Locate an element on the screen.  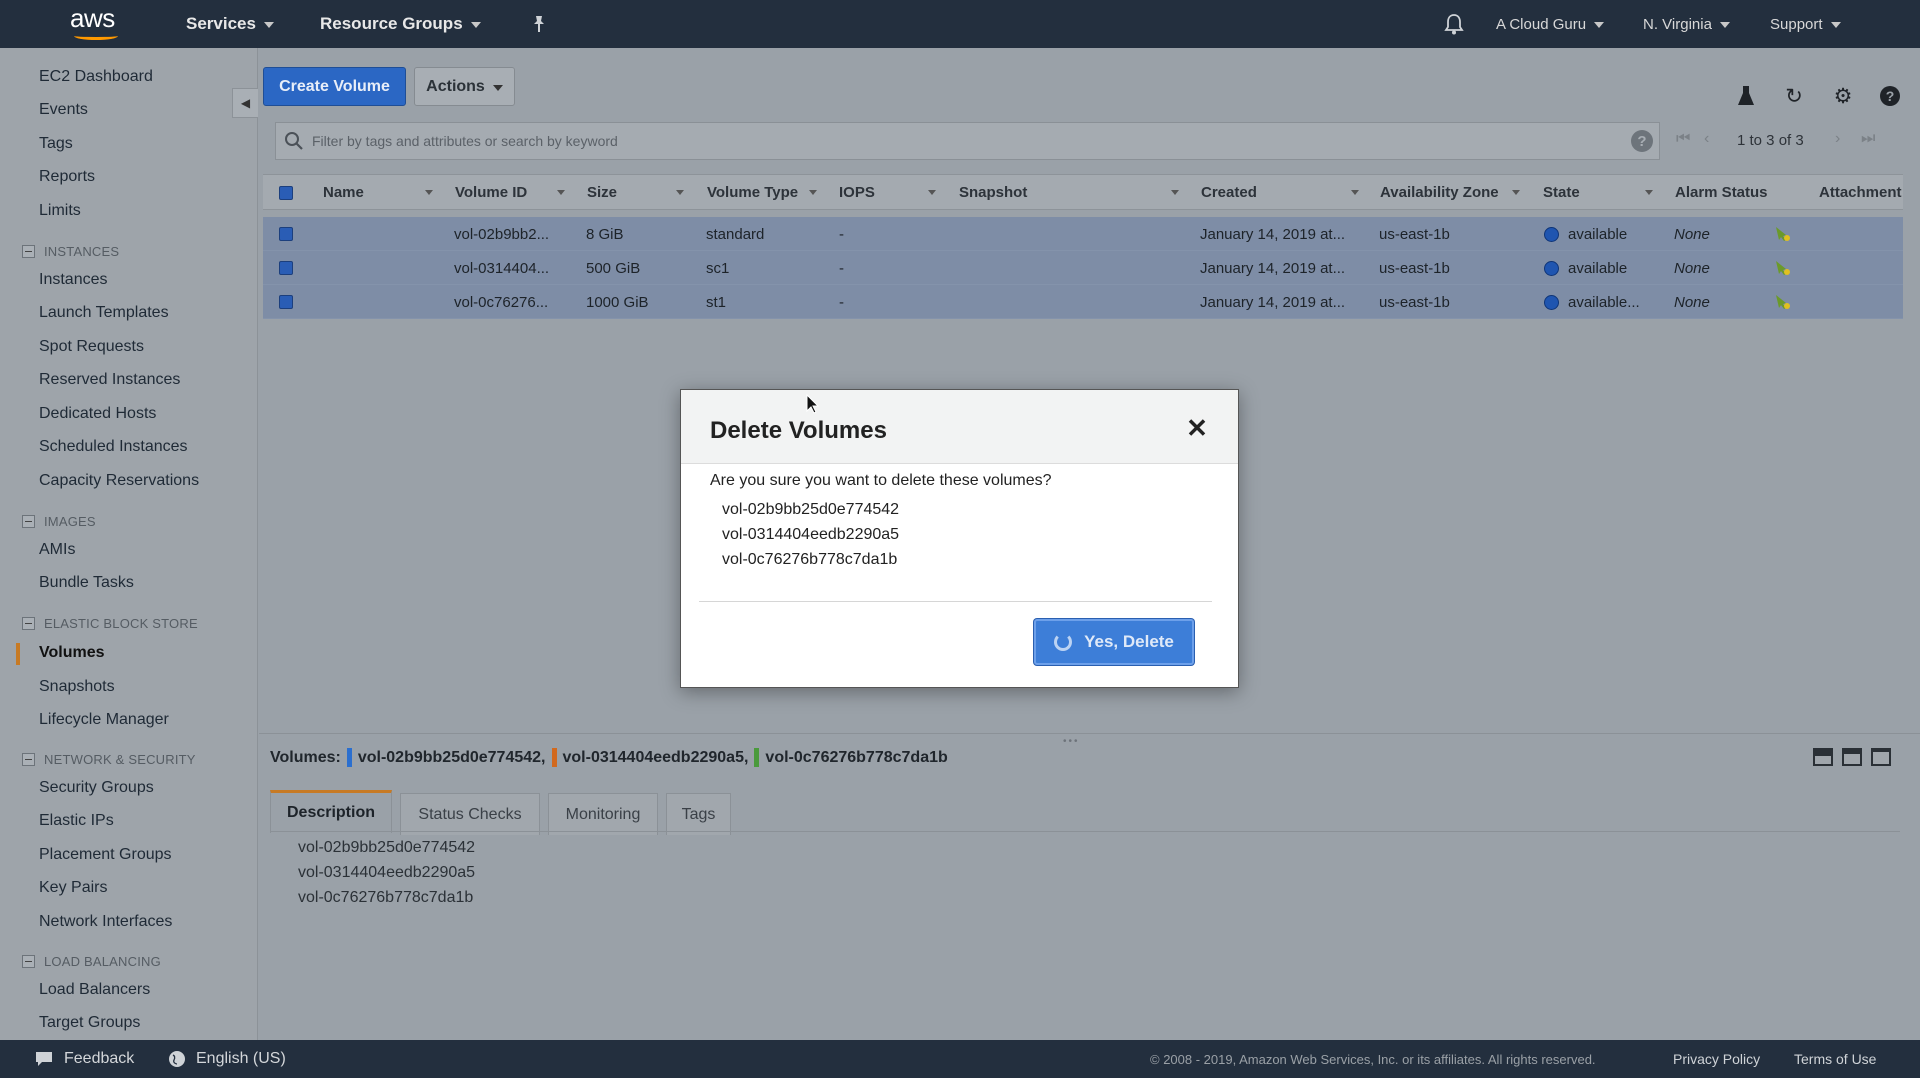
bell-icon is located at coordinates (1454, 24).